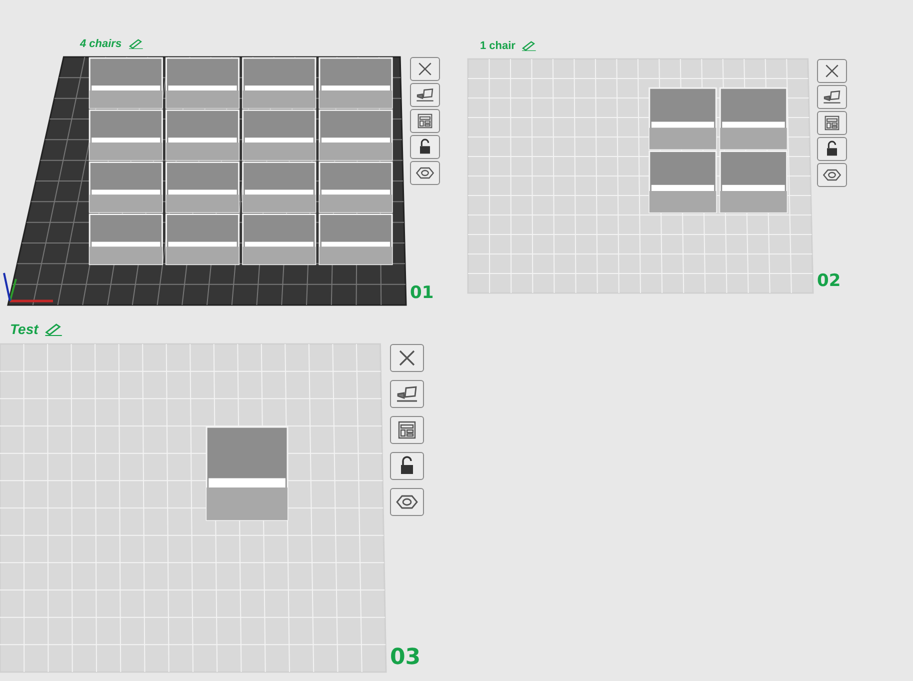 The image size is (913, 681). Describe the element at coordinates (422, 293) in the screenshot. I see `plate-number: 01` at that location.